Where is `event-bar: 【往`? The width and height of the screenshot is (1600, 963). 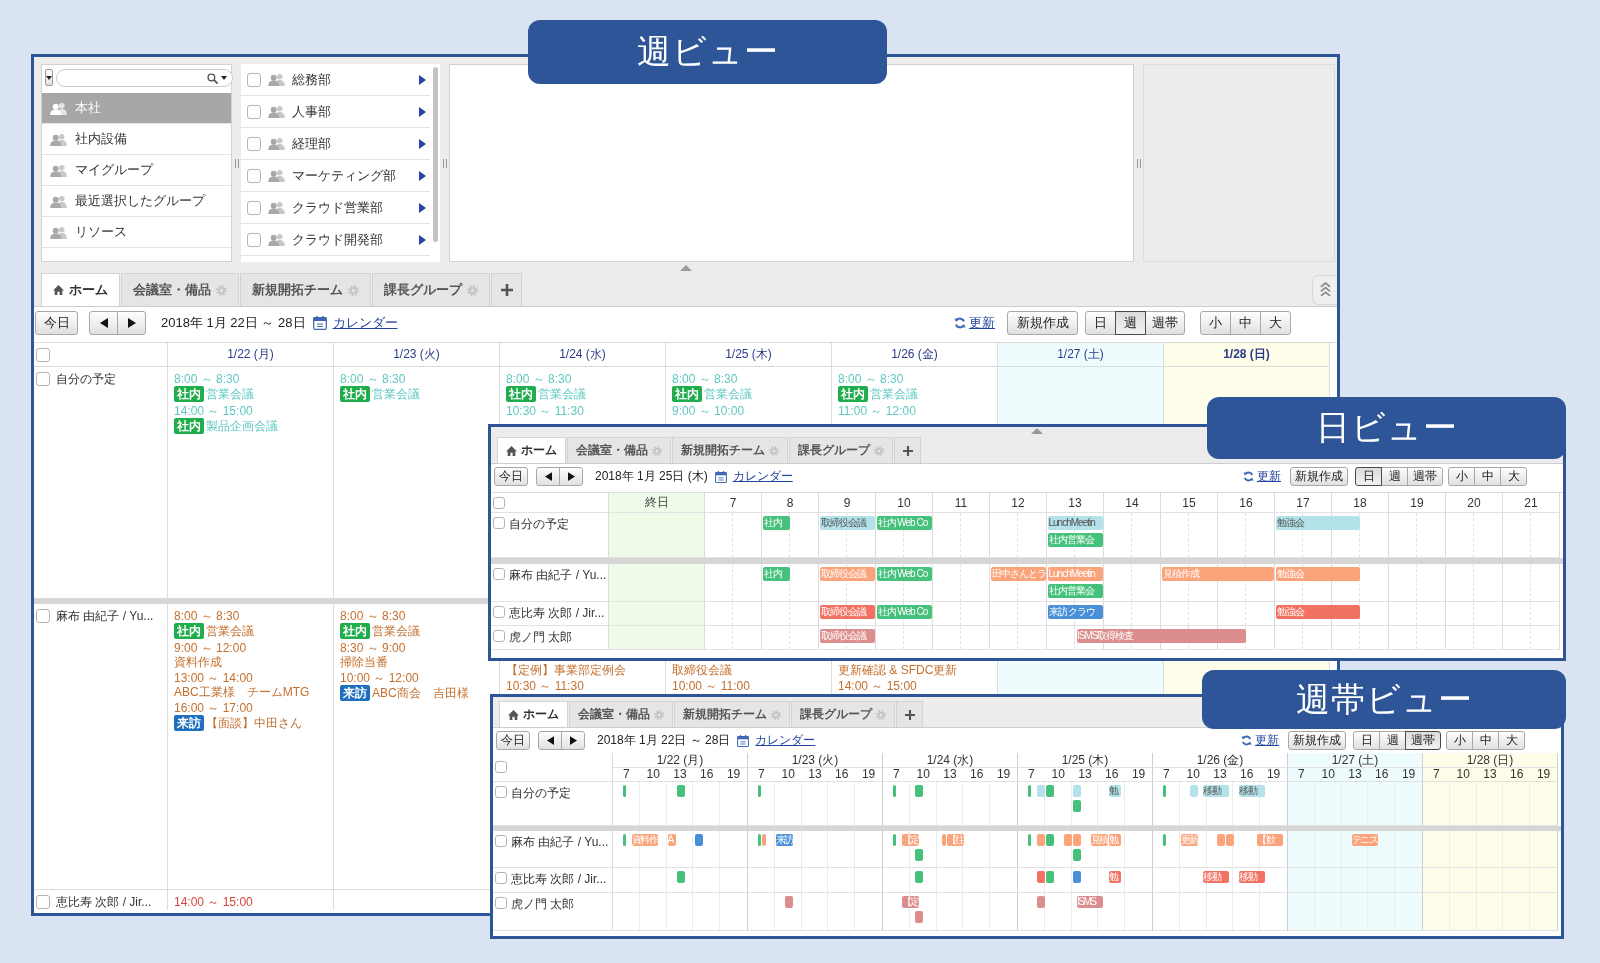
event-bar: 【往 is located at coordinates (955, 840).